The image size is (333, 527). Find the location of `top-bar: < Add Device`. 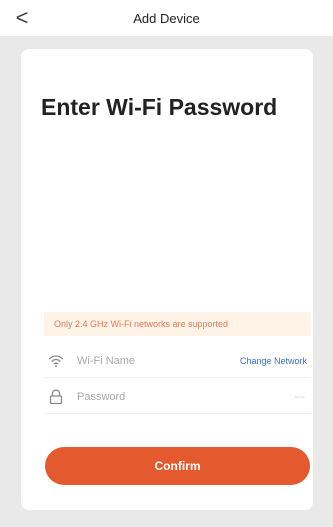

top-bar: < Add Device is located at coordinates (166, 18).